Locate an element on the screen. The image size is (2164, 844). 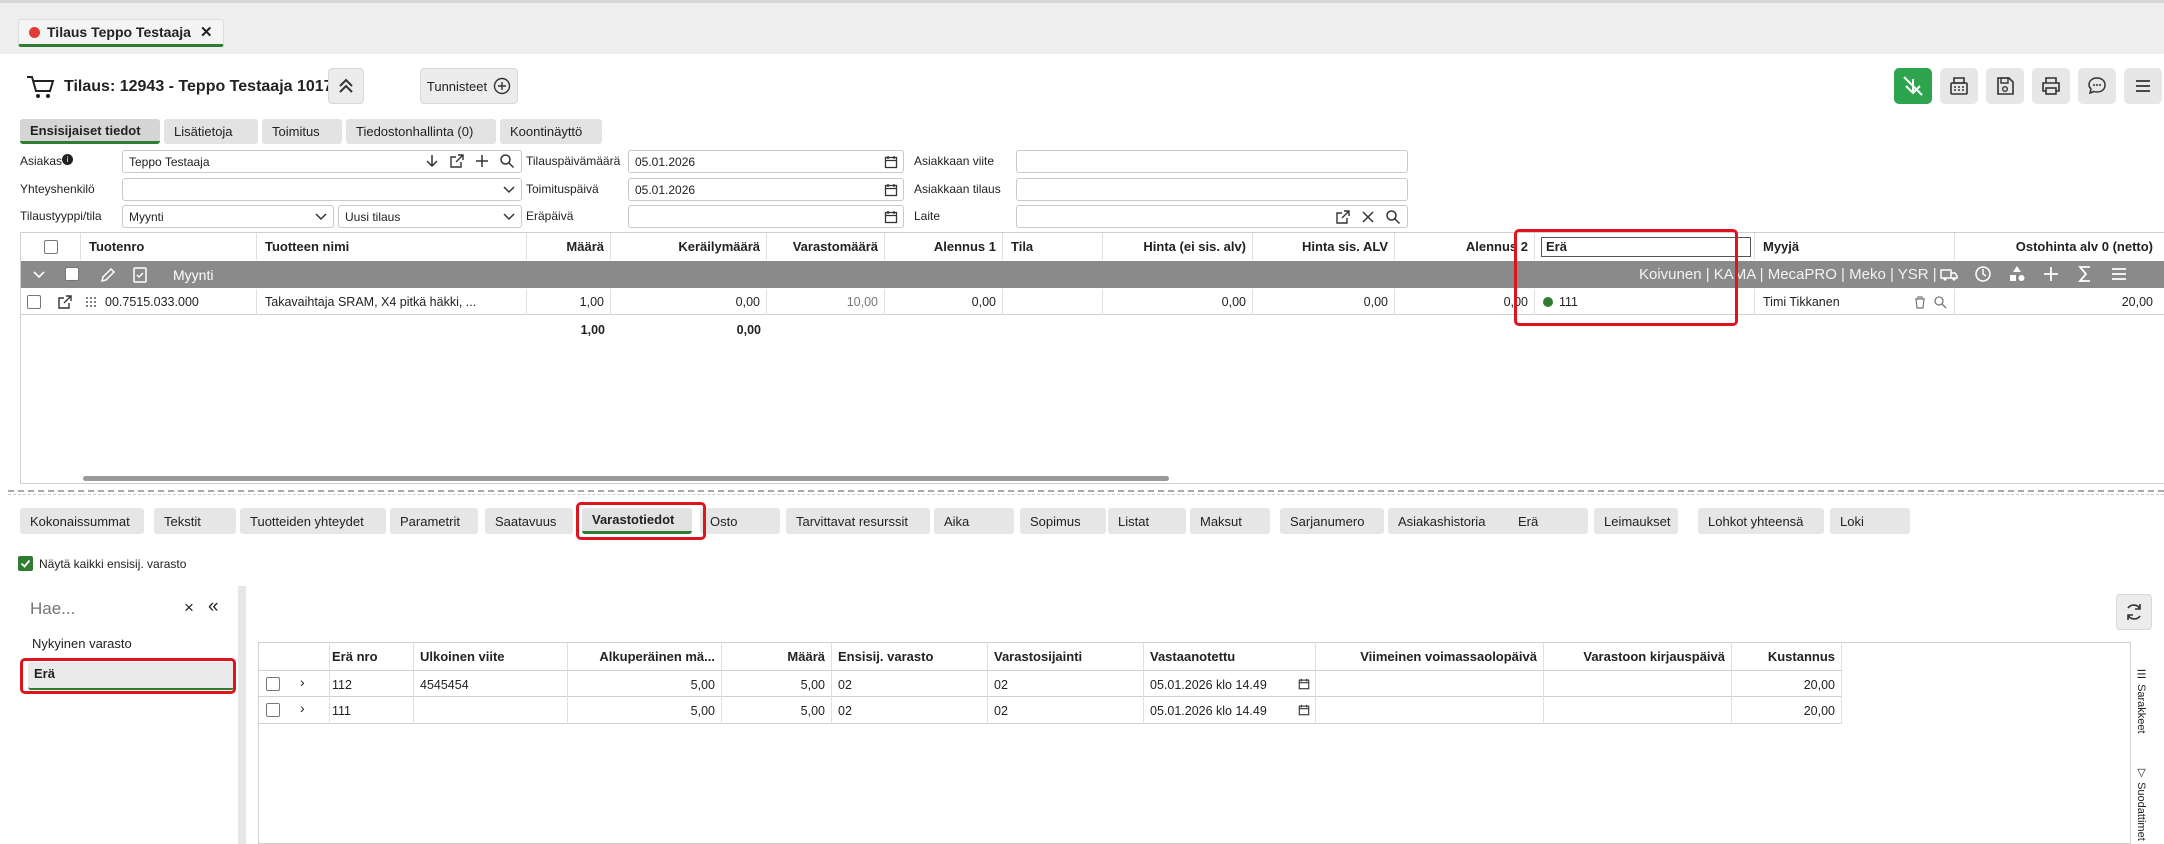
device-input is located at coordinates (1212, 216).